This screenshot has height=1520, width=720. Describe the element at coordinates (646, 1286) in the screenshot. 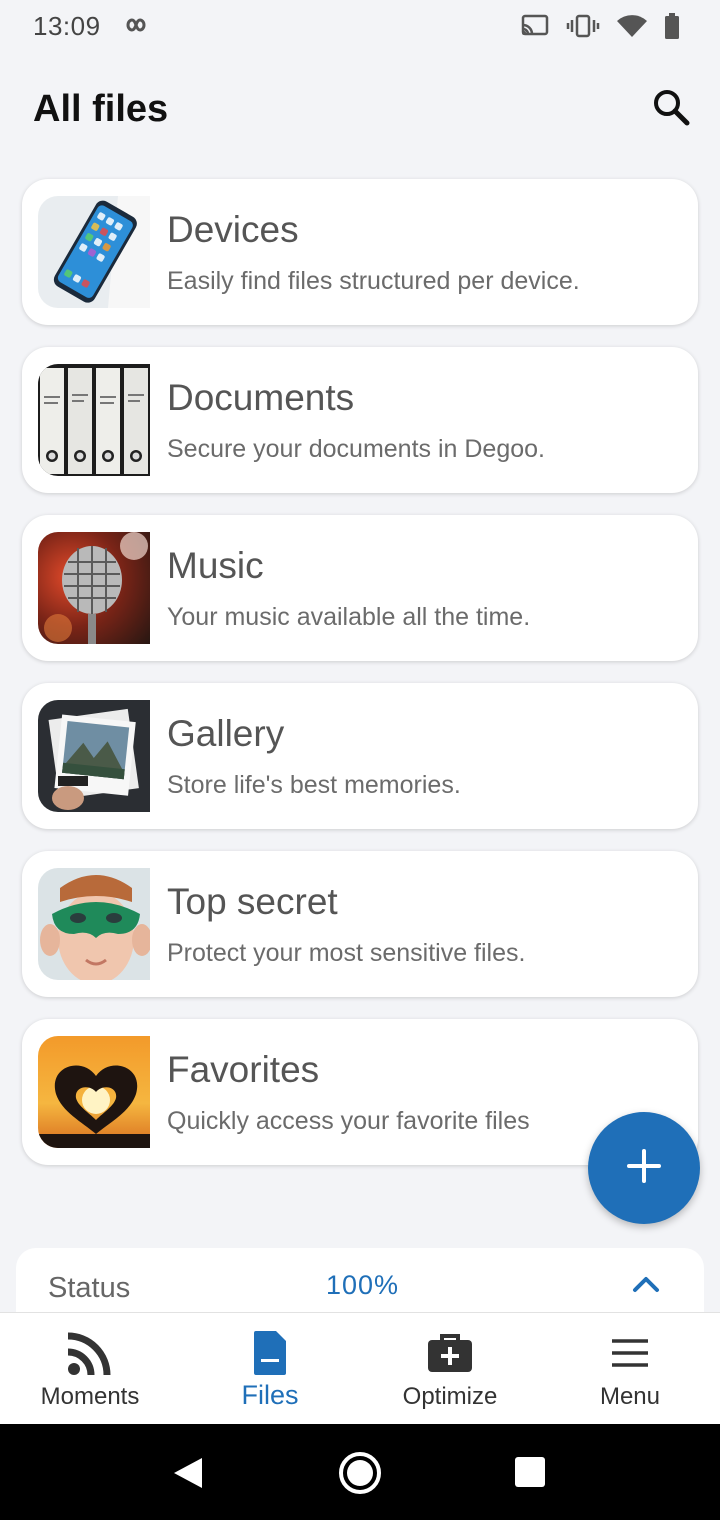

I see `chevron-up-icon` at that location.